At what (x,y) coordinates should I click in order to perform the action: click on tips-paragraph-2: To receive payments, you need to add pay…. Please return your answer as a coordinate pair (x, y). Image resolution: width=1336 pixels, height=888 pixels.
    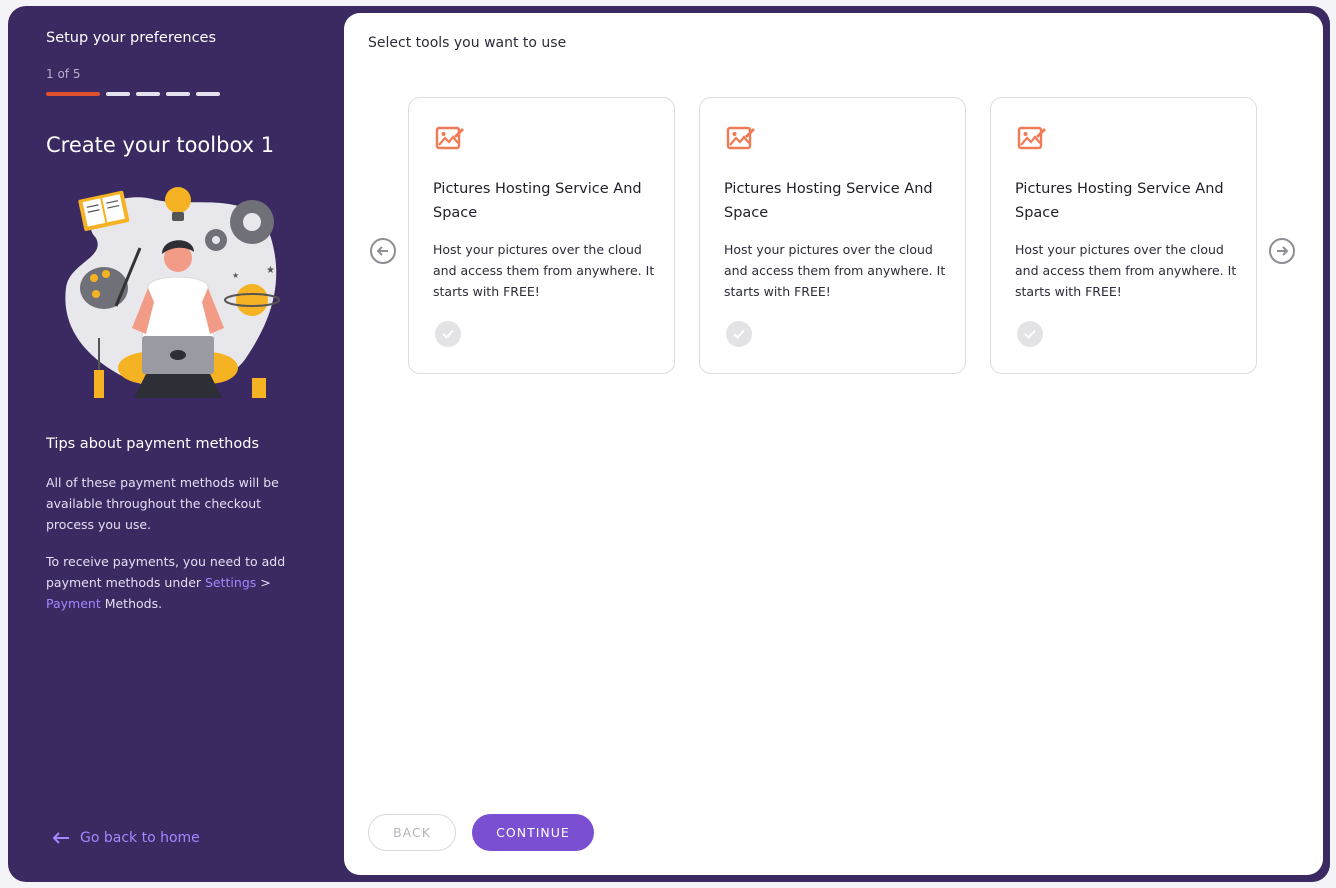
    Looking at the image, I should click on (176, 582).